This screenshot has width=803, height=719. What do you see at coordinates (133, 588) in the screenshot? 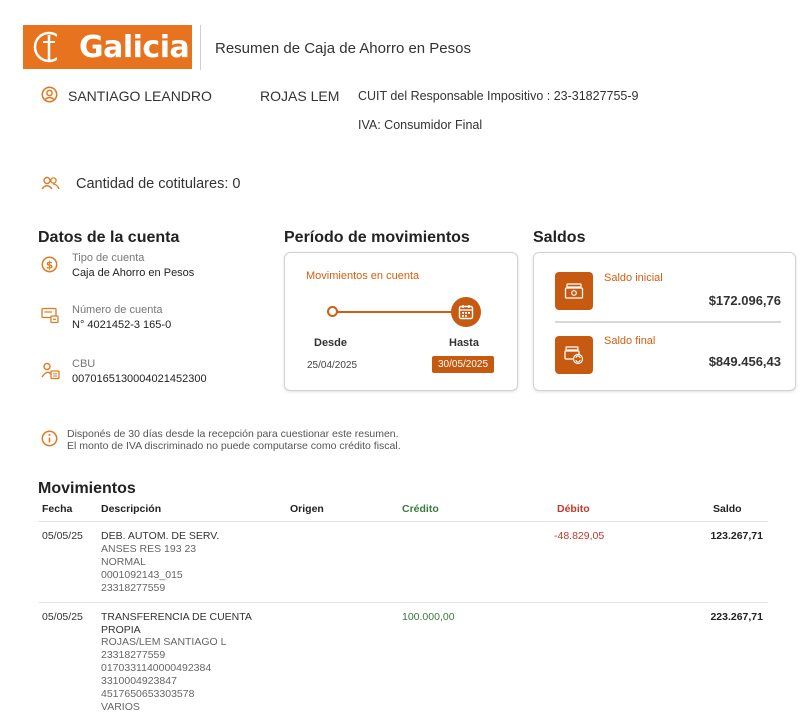
I see `row-1-detail-4: 23318277559` at bounding box center [133, 588].